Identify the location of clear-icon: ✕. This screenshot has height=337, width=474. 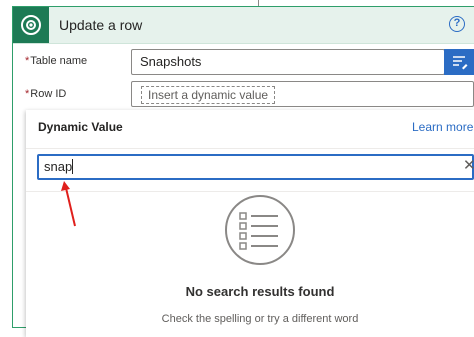
(468, 166).